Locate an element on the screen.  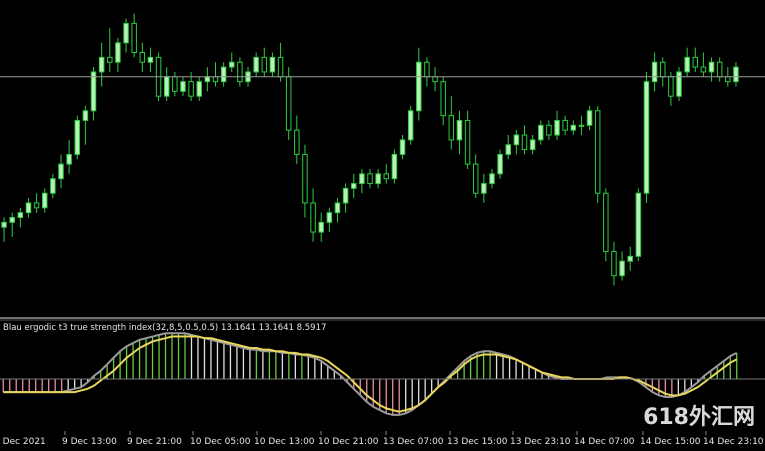
x-axis-label: 13 Dec 07:00 is located at coordinates (413, 442).